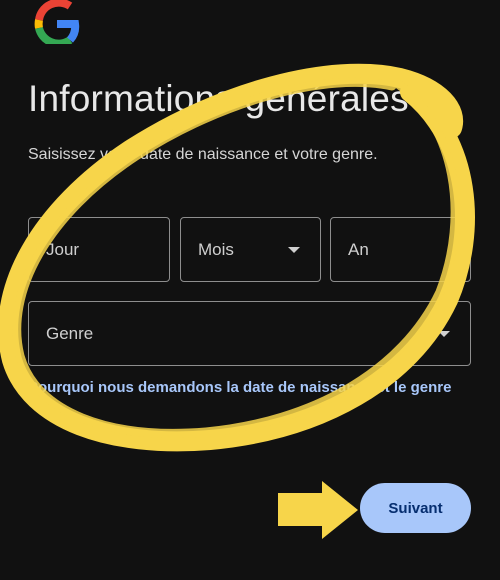  What do you see at coordinates (318, 510) in the screenshot?
I see `annotation-arrow` at bounding box center [318, 510].